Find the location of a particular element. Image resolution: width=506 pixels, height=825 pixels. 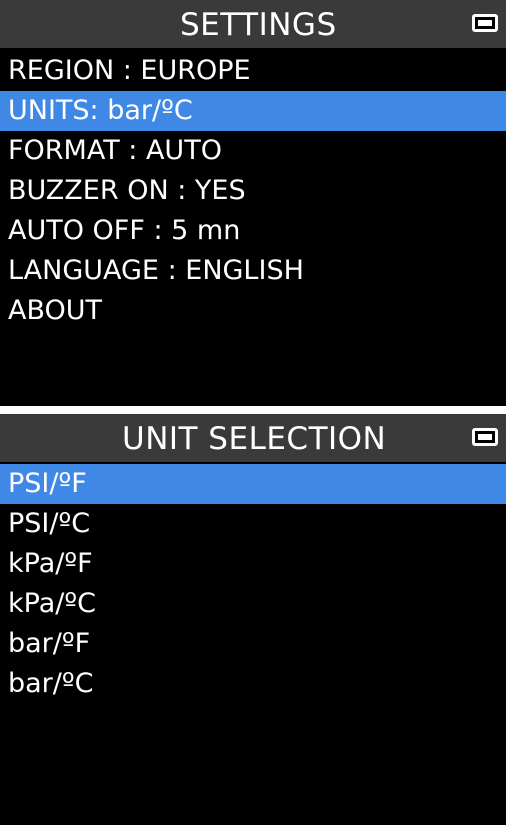

menu-item-format: FORMAT : AUTO is located at coordinates (253, 151).